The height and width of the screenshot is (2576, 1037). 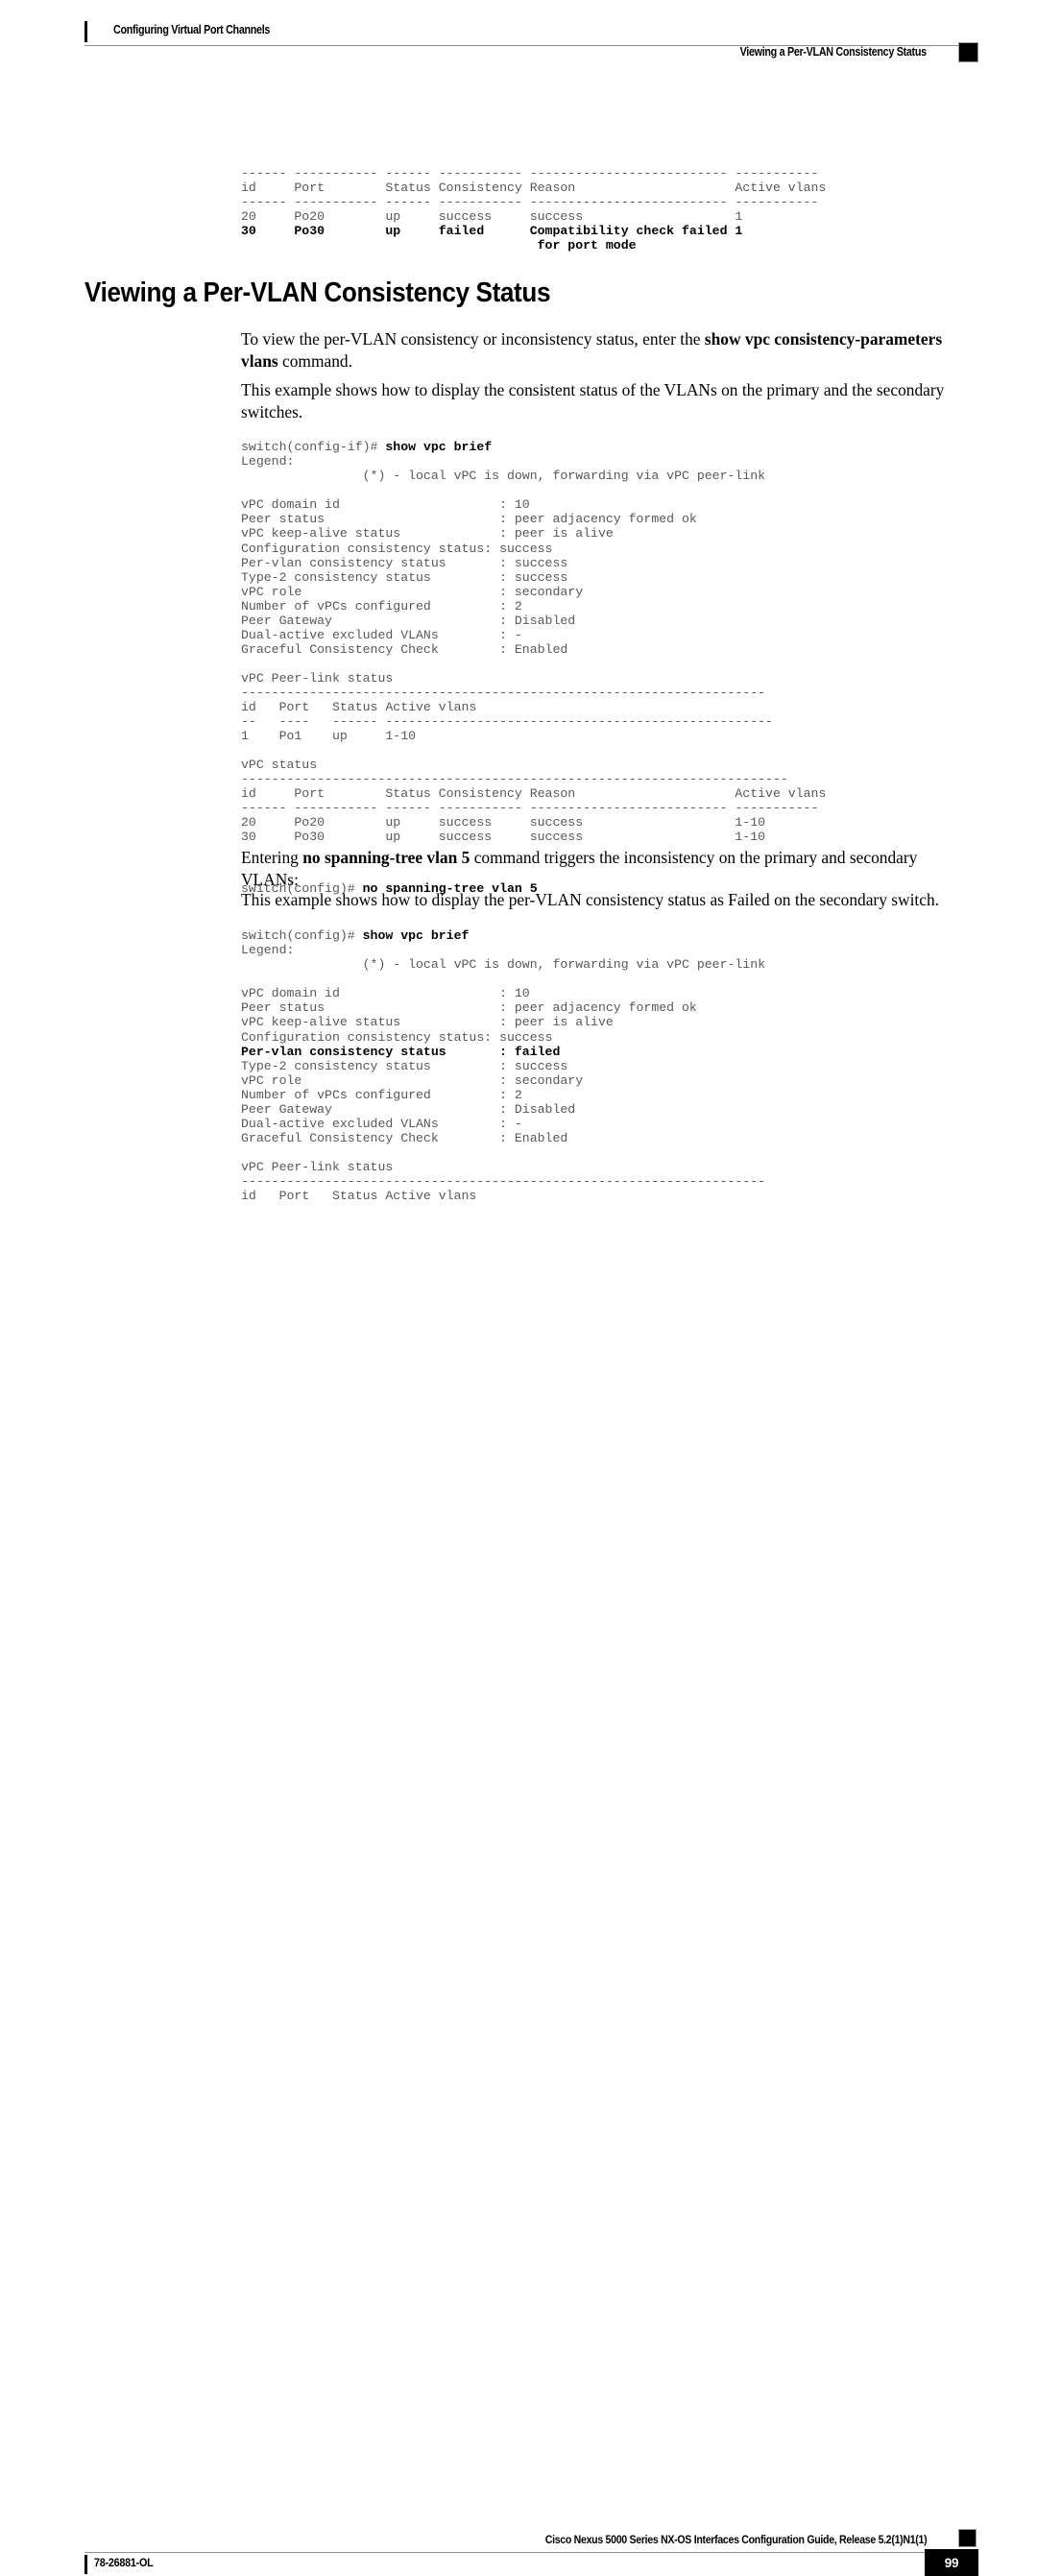 I want to click on paragraph-entering-command: no spanning-tree vlan 5, so click(x=386, y=857).